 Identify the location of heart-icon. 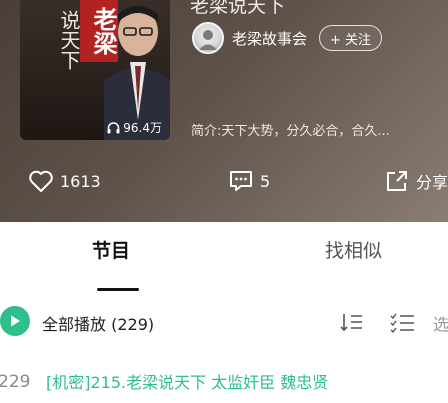
(41, 181).